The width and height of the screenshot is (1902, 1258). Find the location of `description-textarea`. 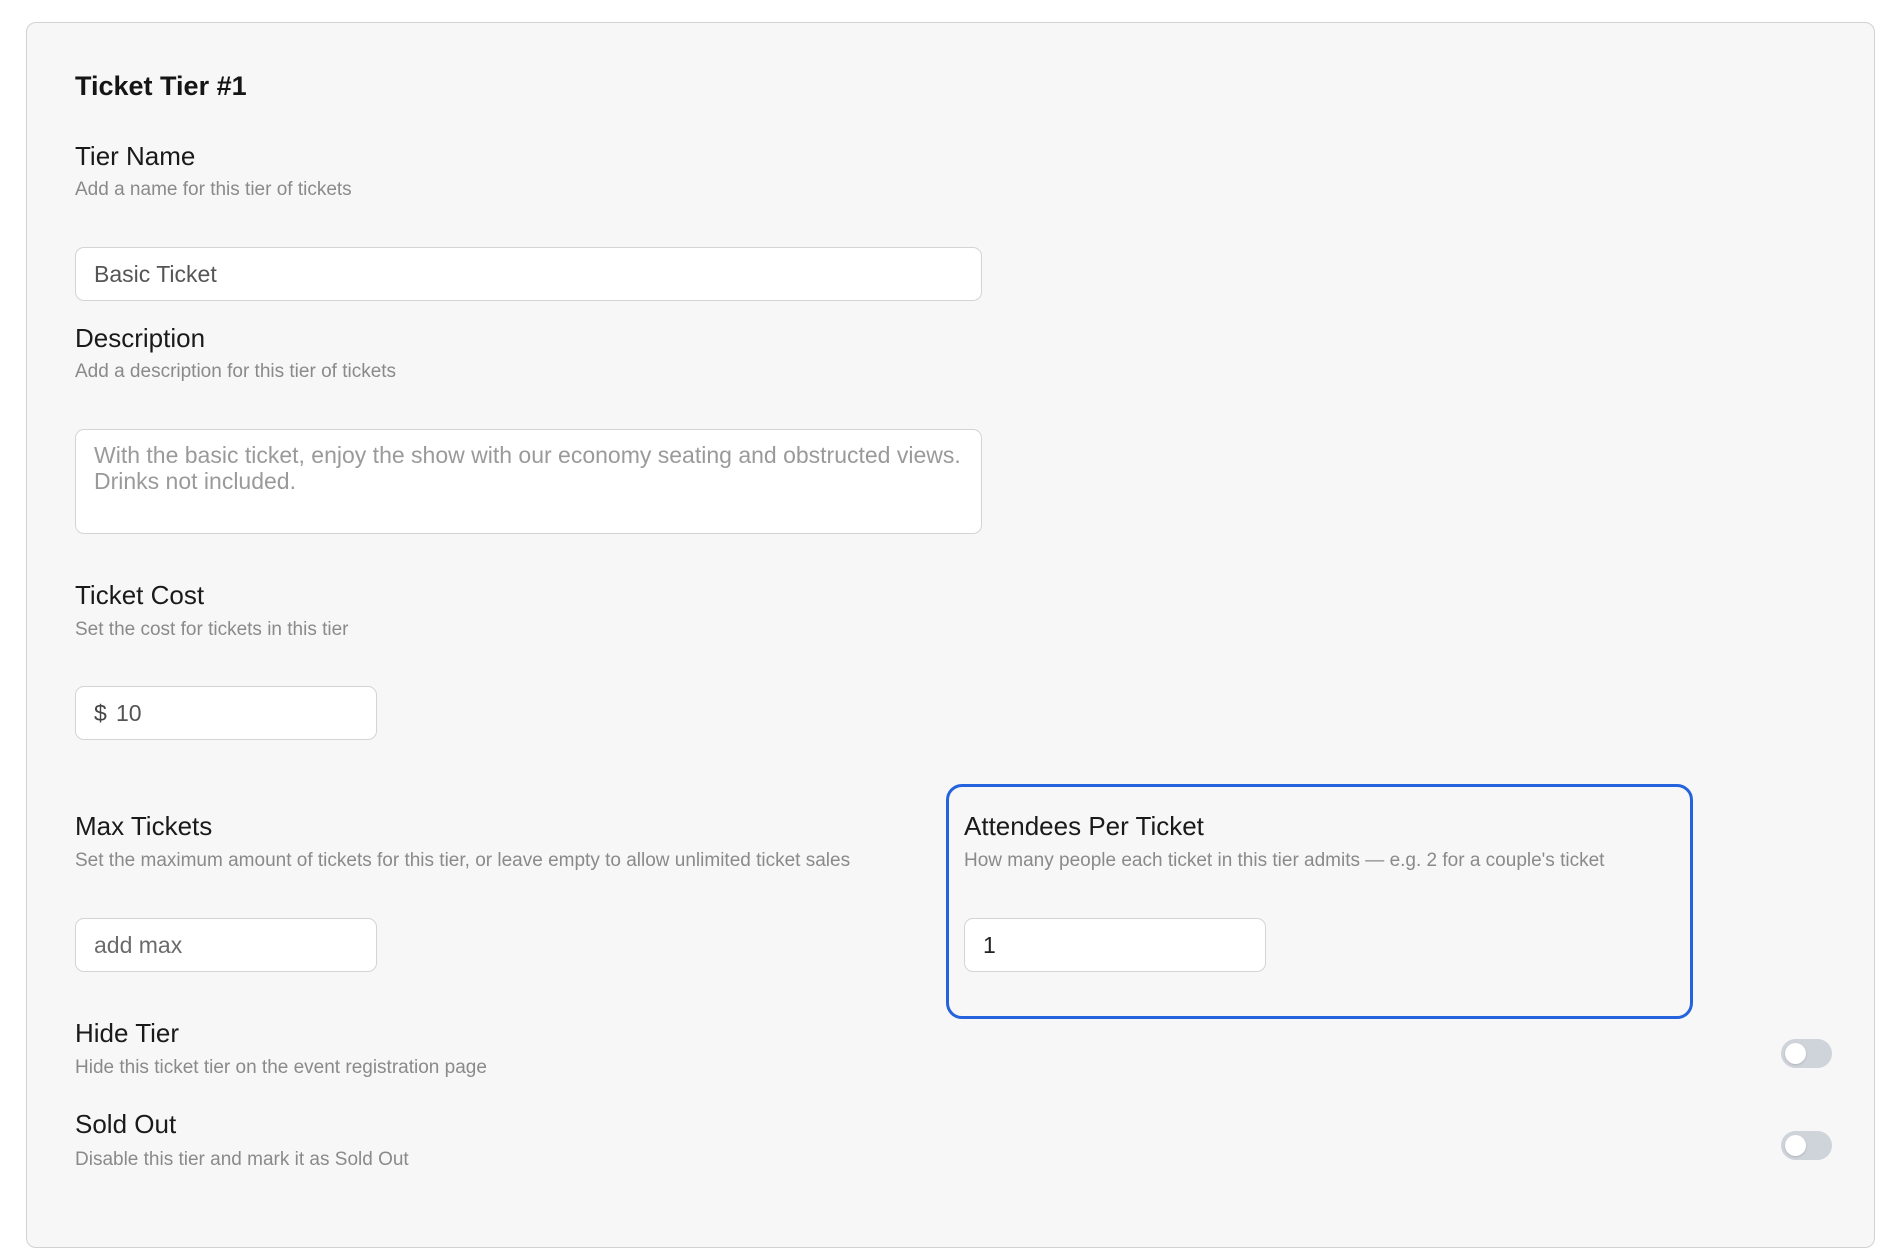

description-textarea is located at coordinates (528, 481).